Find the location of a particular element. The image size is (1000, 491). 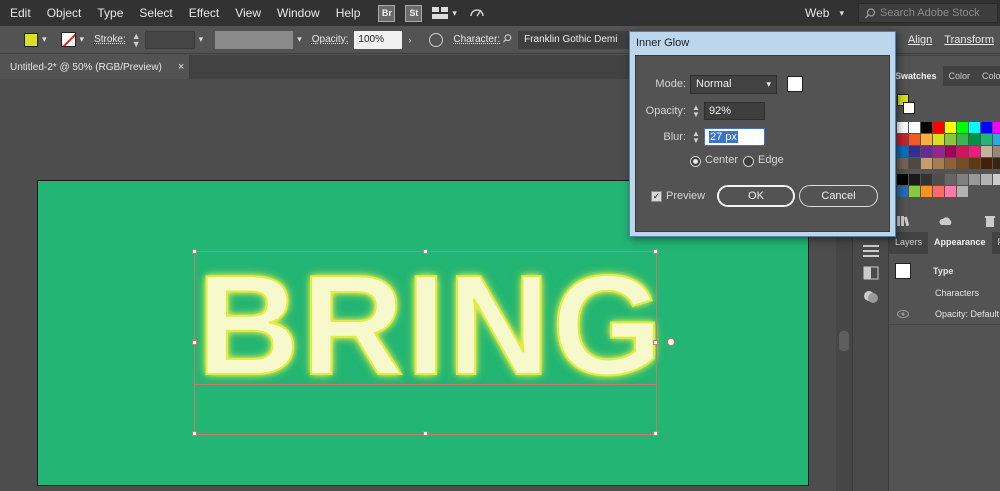

align-button: Align is located at coordinates (920, 40).